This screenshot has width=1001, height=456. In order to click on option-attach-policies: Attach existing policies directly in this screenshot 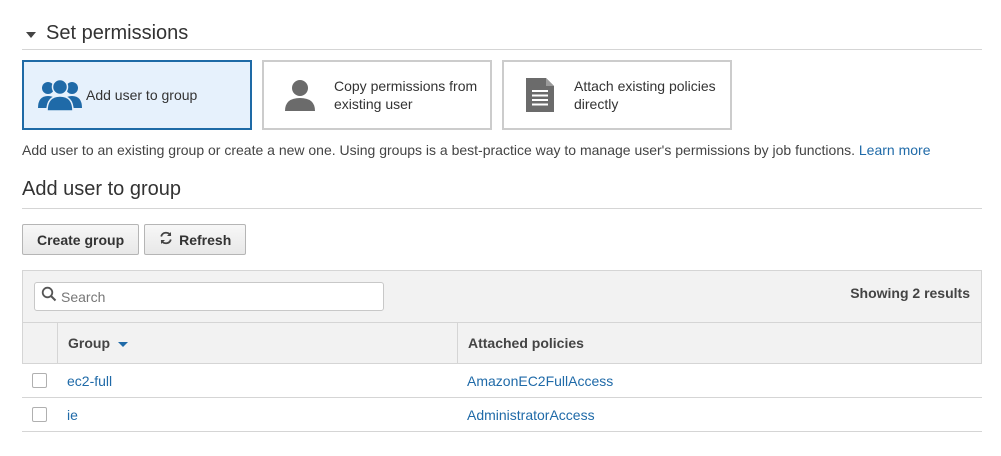, I will do `click(617, 95)`.